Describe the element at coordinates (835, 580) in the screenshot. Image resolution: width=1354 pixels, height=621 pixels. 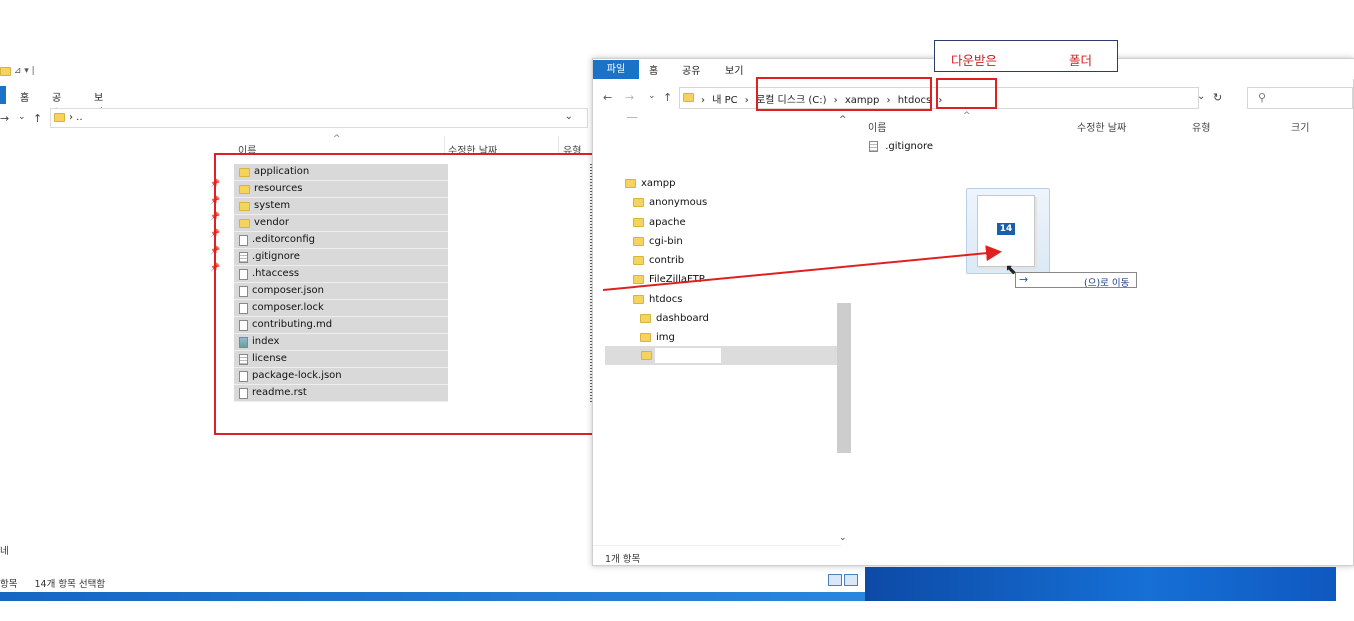
I see `details-view-icon` at that location.